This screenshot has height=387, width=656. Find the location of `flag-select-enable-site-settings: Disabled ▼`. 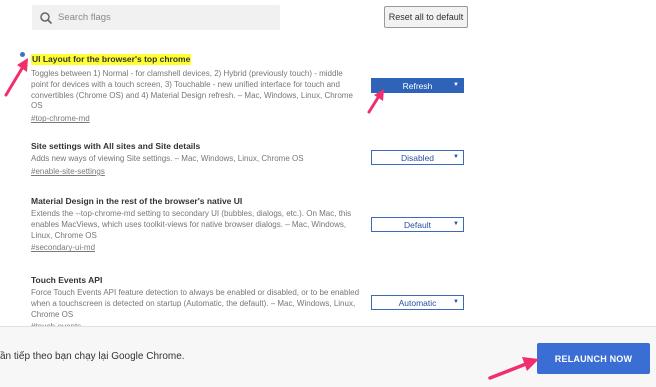

flag-select-enable-site-settings: Disabled ▼ is located at coordinates (417, 157).